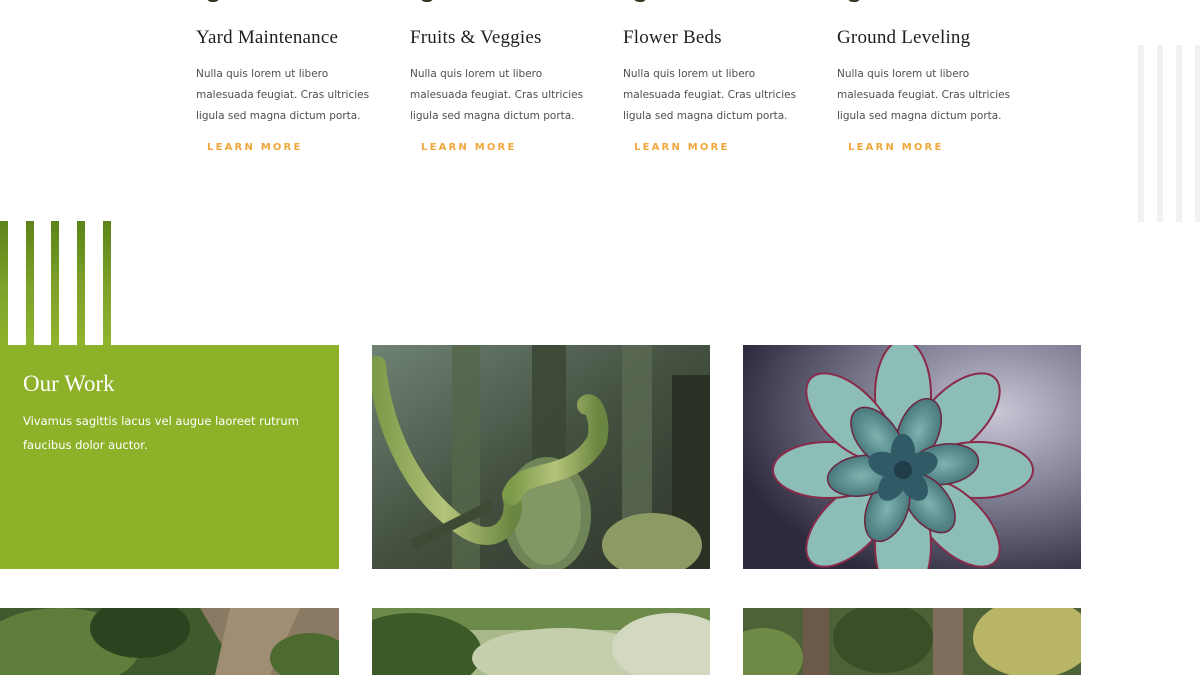  Describe the element at coordinates (476, 37) in the screenshot. I see `service-title: Fruits & Veggies` at that location.